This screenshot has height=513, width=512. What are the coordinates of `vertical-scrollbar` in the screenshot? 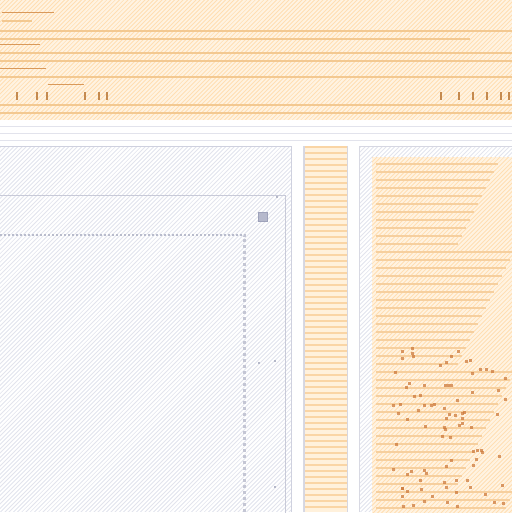 It's located at (326, 329).